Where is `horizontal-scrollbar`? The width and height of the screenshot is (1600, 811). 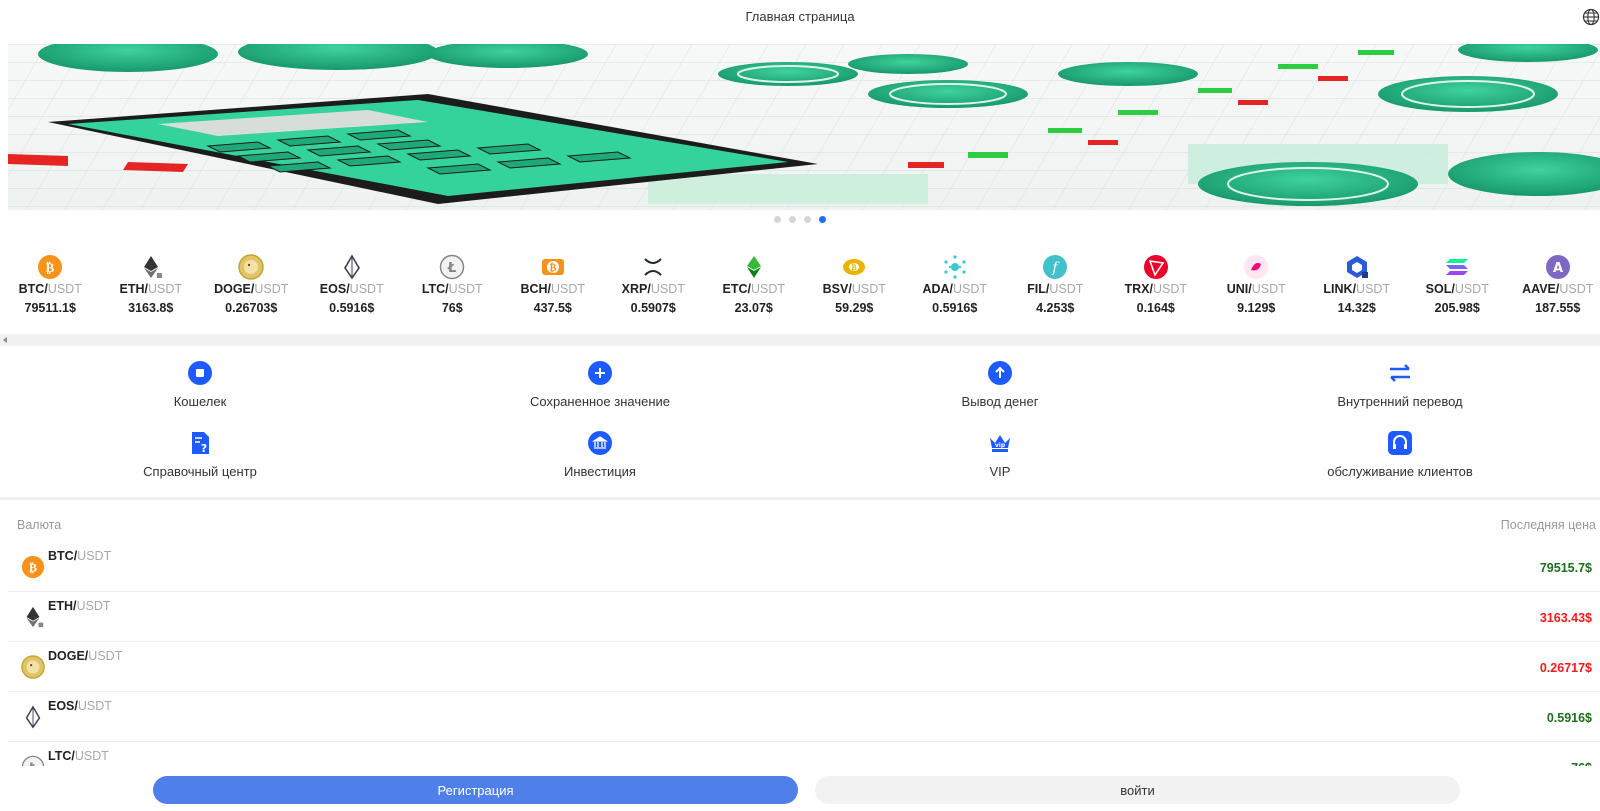 horizontal-scrollbar is located at coordinates (800, 340).